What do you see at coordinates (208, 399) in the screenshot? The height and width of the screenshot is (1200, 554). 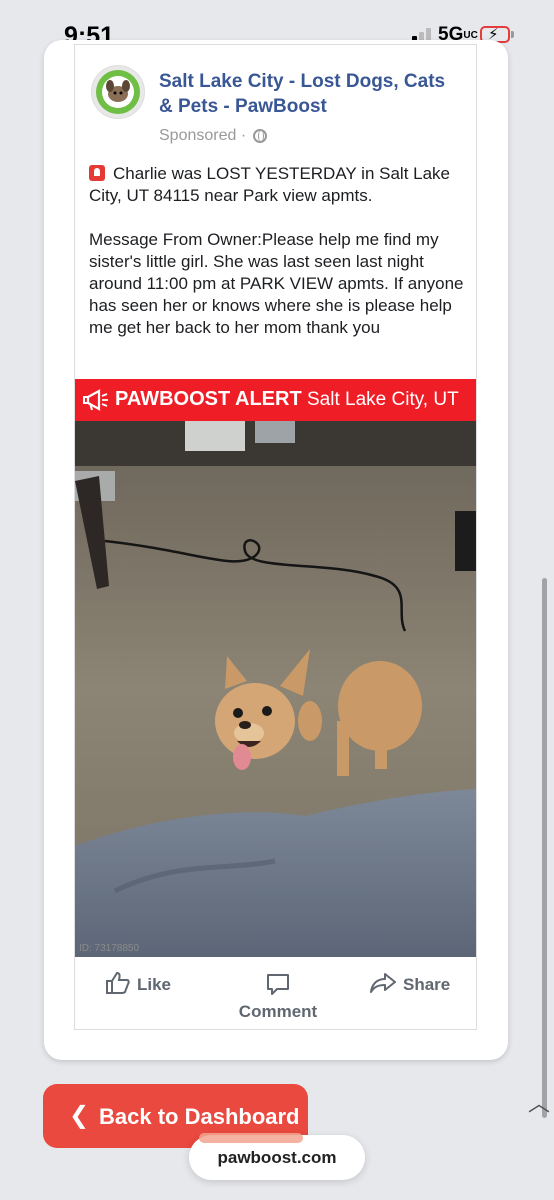 I see `alert-title: PAWBOOST ALERT` at bounding box center [208, 399].